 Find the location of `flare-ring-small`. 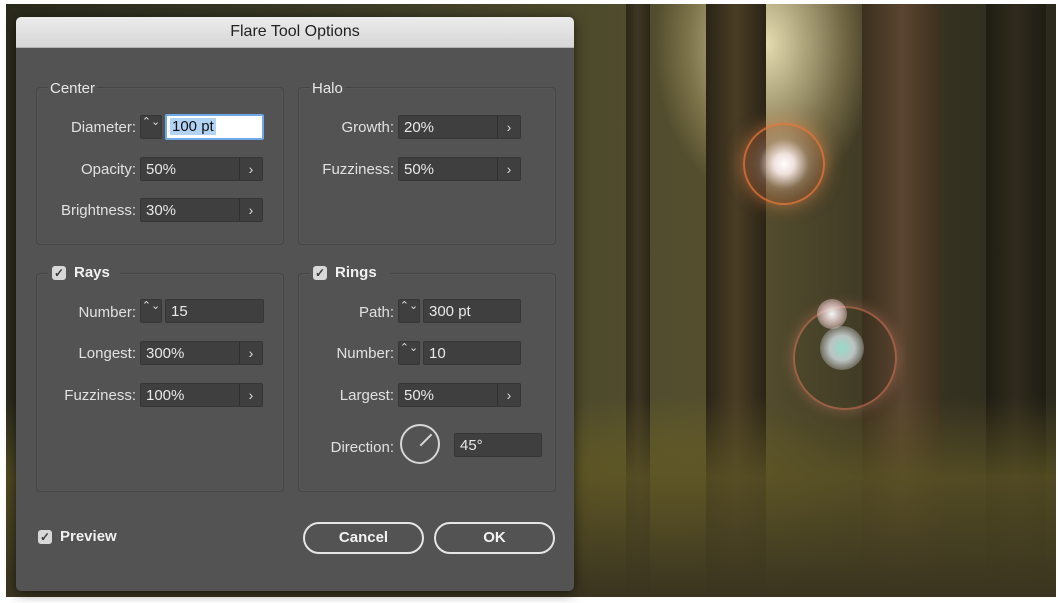

flare-ring-small is located at coordinates (832, 314).